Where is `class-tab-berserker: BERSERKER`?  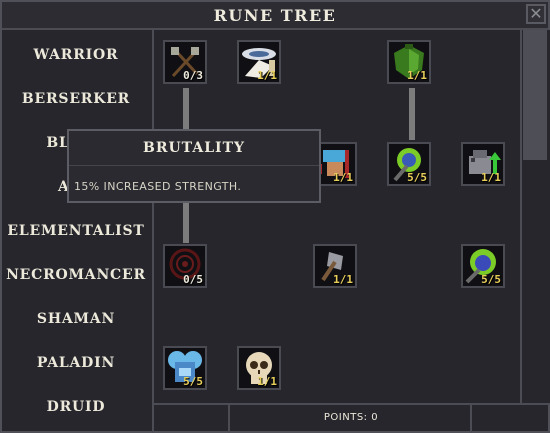
class-tab-berserker: BERSERKER is located at coordinates (76, 99).